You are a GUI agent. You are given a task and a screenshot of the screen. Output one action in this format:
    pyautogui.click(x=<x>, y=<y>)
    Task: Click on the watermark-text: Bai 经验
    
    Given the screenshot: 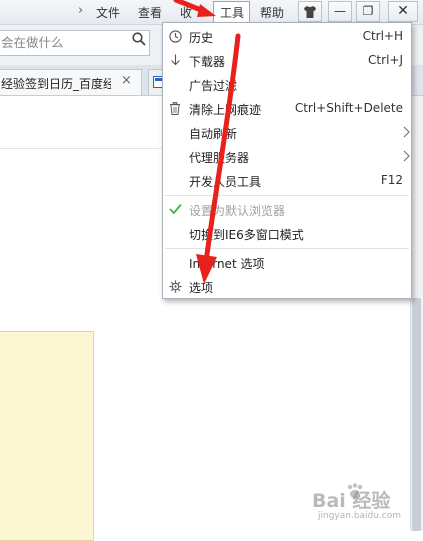 What is the action you would take?
    pyautogui.click(x=351, y=501)
    